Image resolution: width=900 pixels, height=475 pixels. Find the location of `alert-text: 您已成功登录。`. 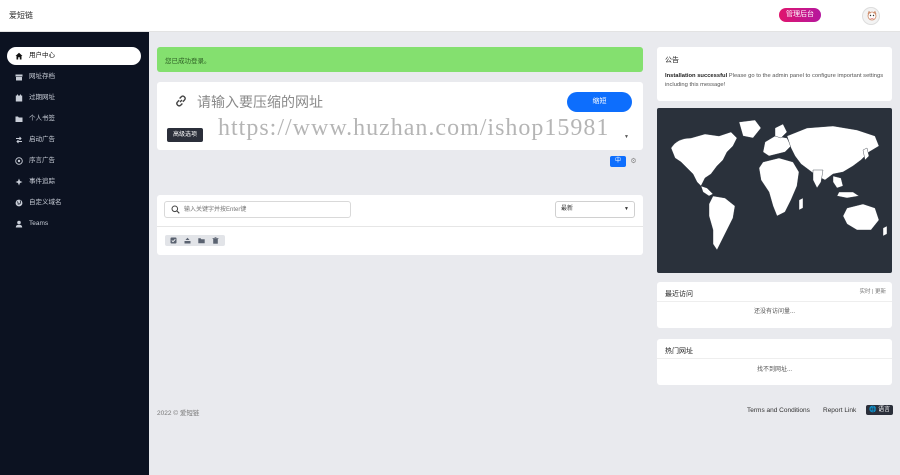

alert-text: 您已成功登录。 is located at coordinates (188, 61).